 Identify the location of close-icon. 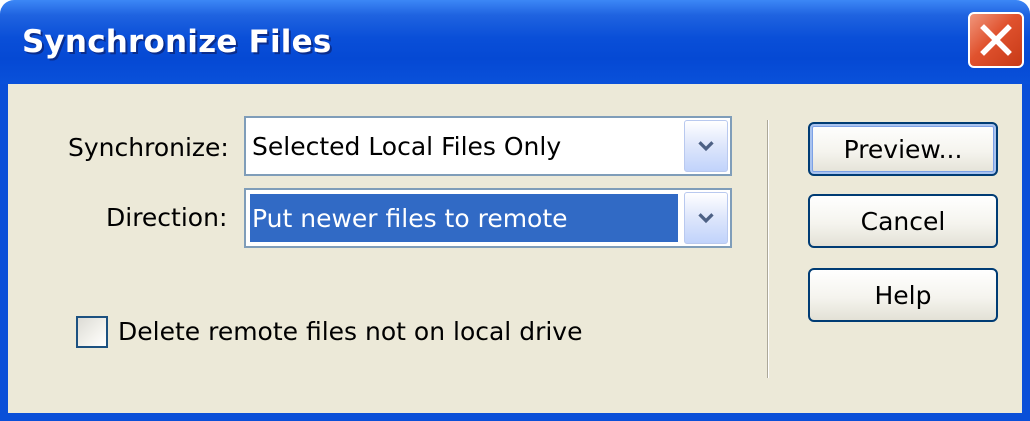
(996, 40).